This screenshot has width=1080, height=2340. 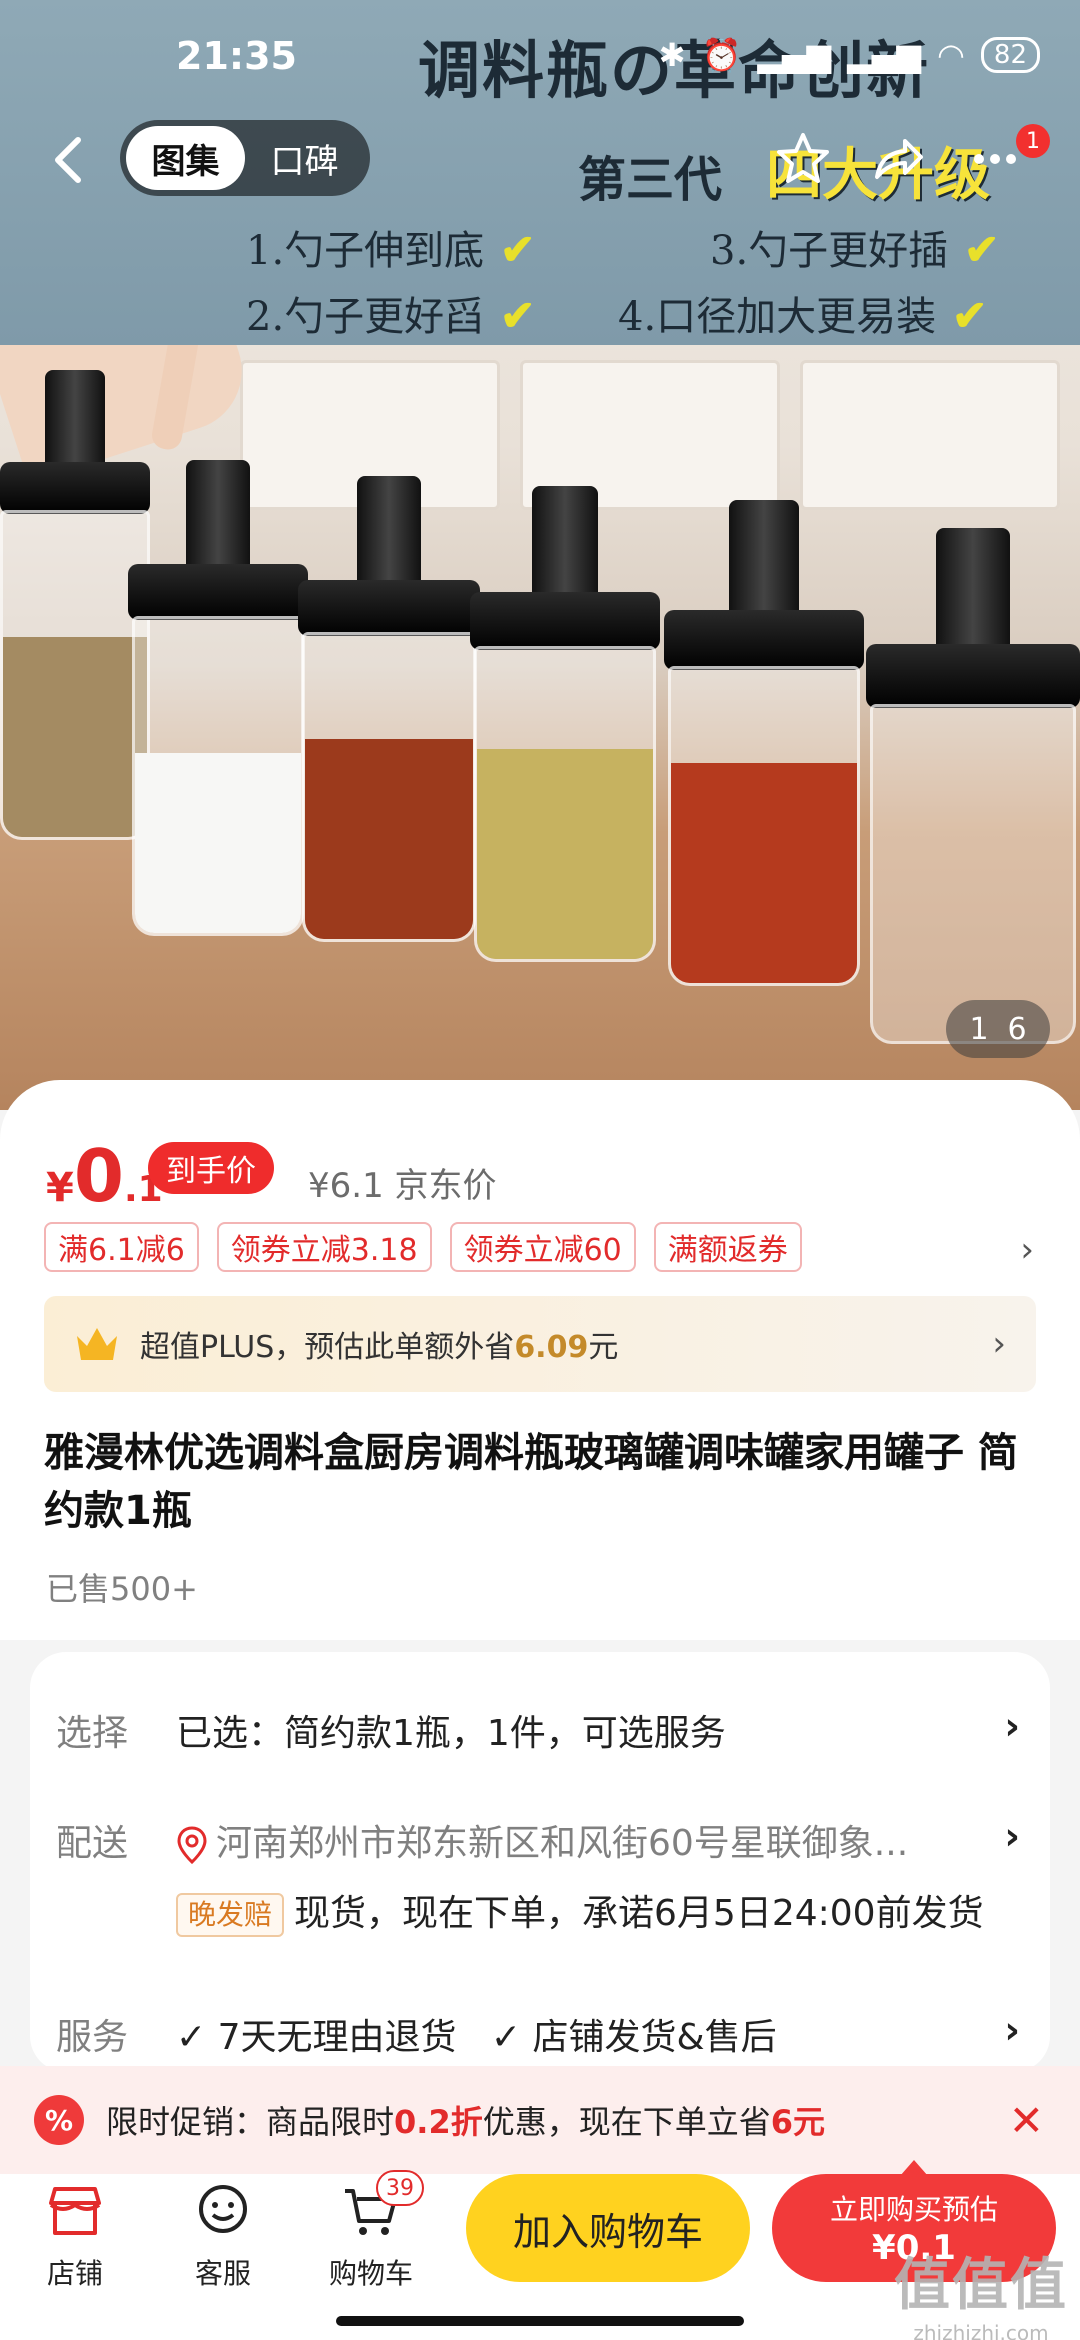 I want to click on feature-item: 4.口径加大更易装 ✔, so click(x=802, y=313).